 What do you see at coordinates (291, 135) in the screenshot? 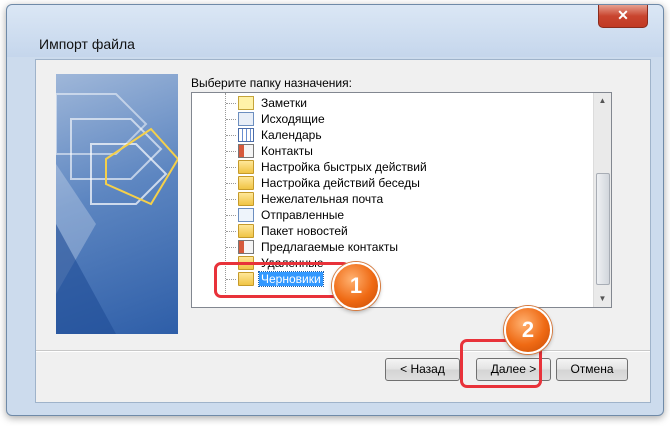
I see `tree-item-label: Календарь` at bounding box center [291, 135].